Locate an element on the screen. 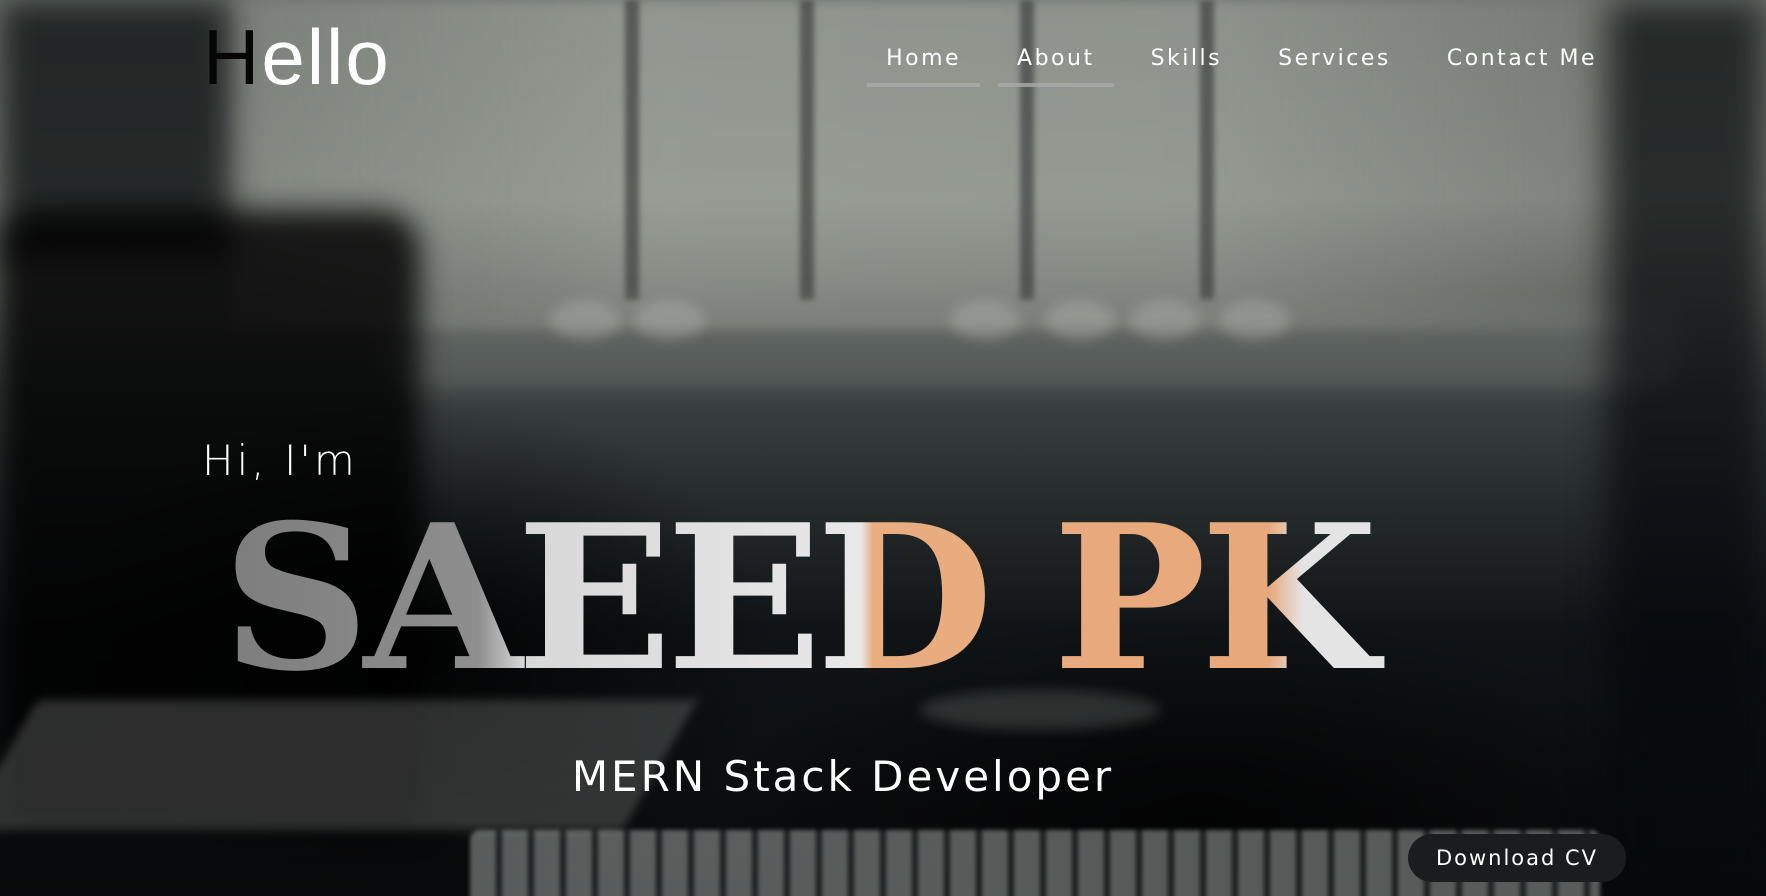 The image size is (1766, 896). logo: Hello is located at coordinates (297, 57).